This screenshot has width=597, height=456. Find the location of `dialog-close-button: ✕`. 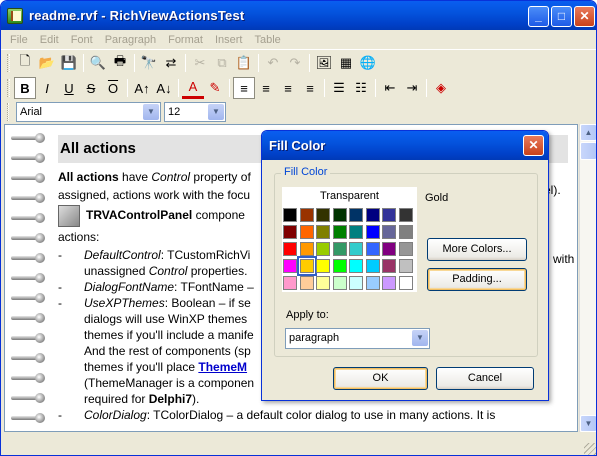

dialog-close-button: ✕ is located at coordinates (533, 145).